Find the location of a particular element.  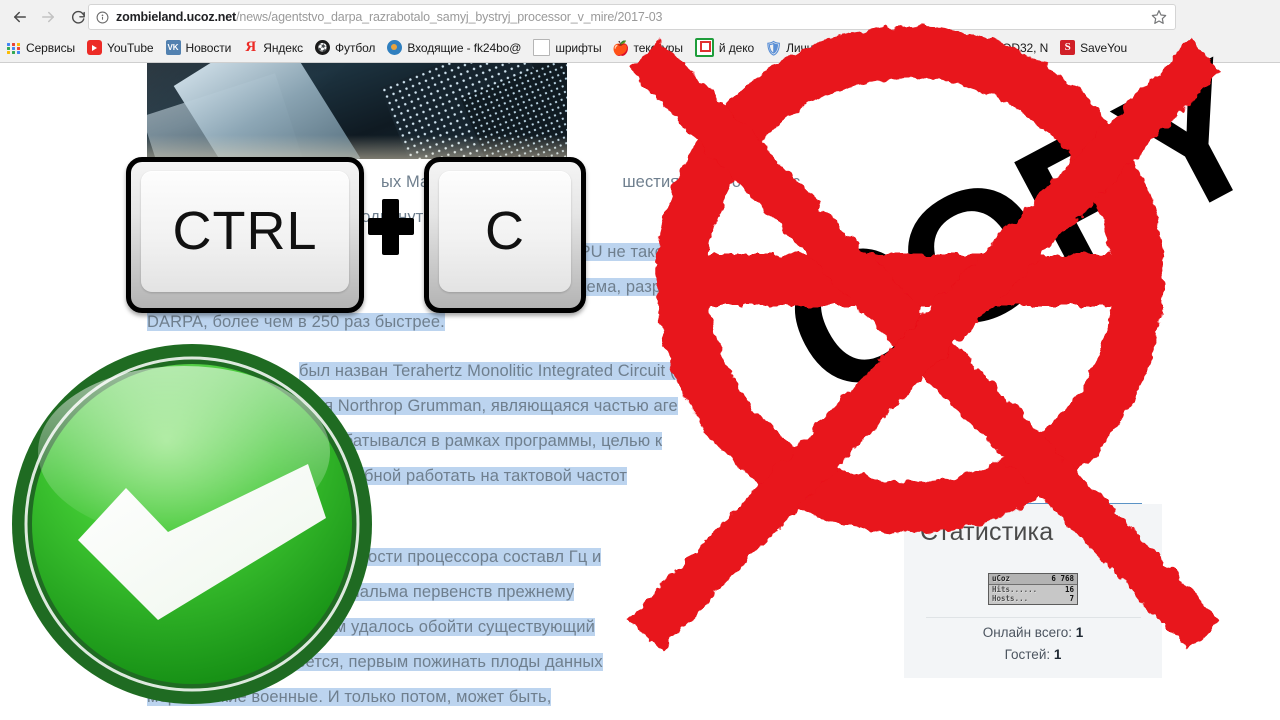

bookmark-yandex: Я Яндекс is located at coordinates (273, 48).